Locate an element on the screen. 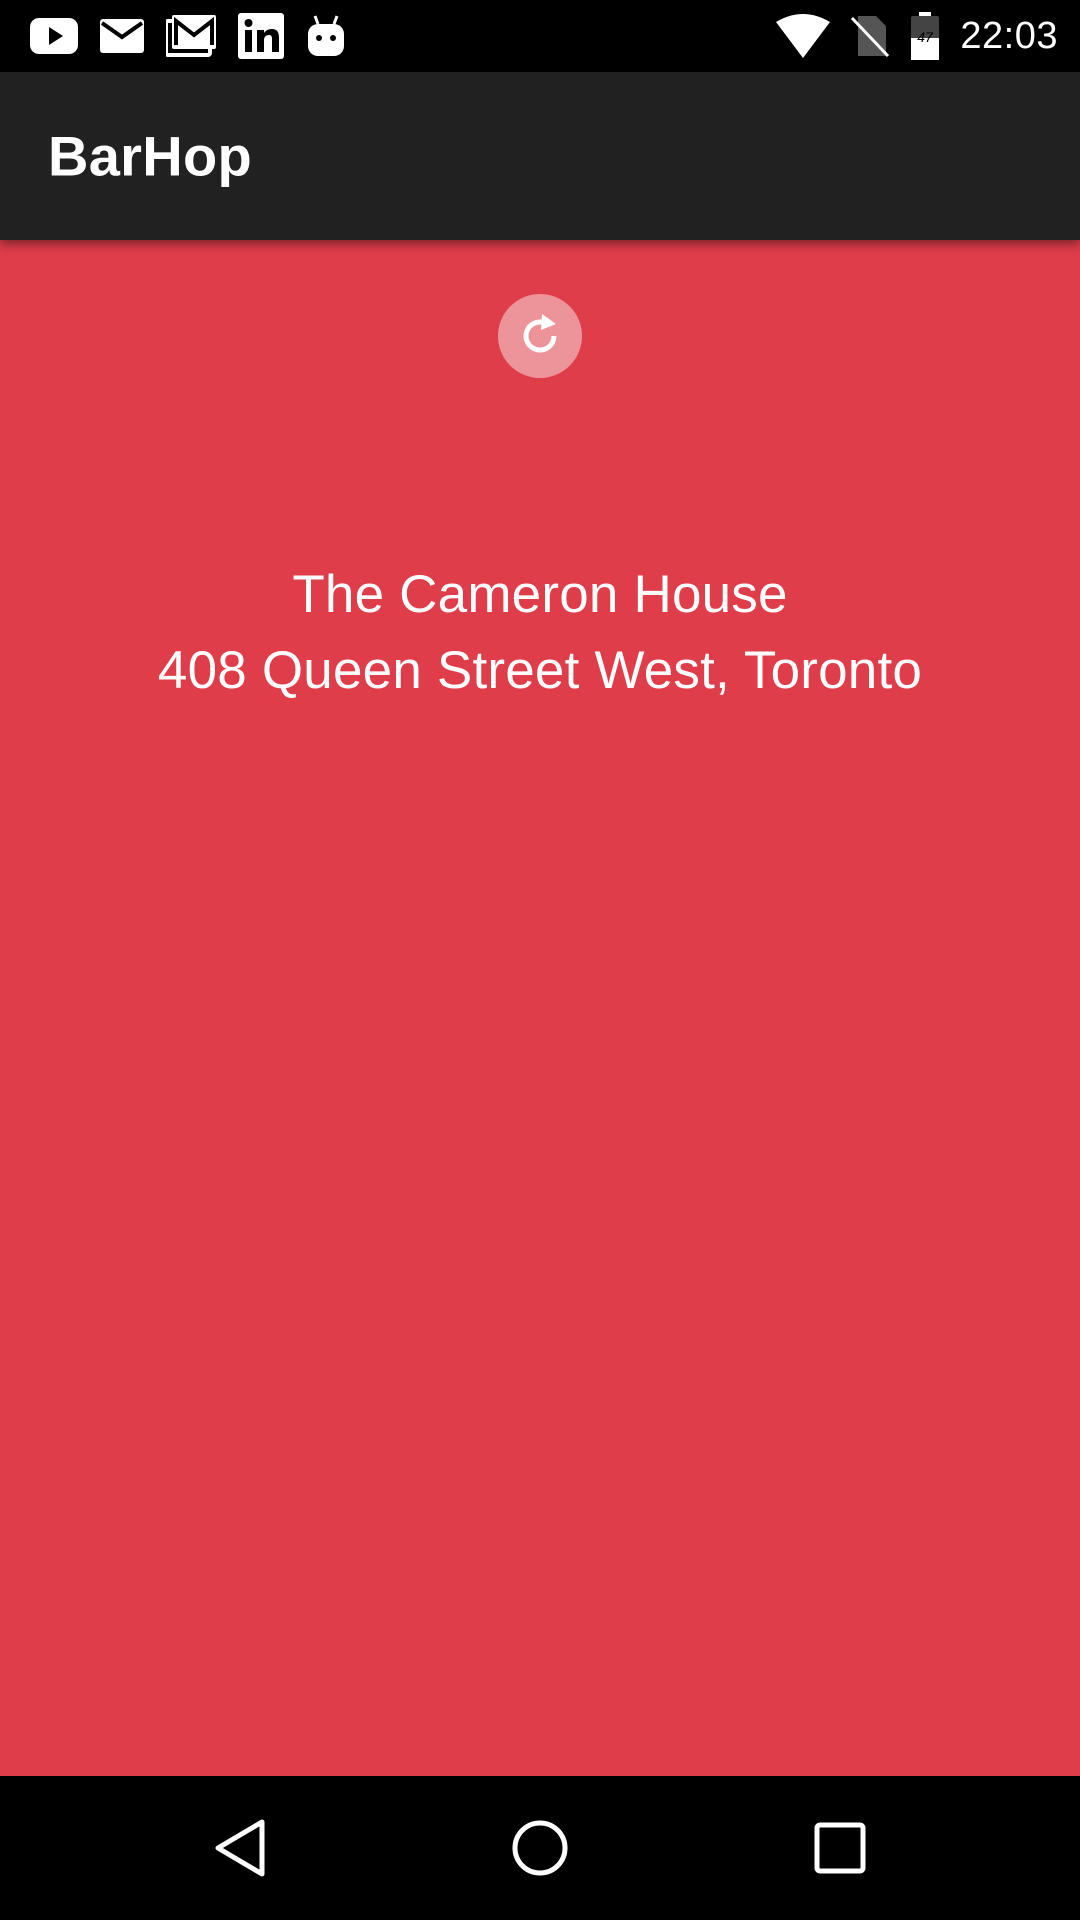 The width and height of the screenshot is (1080, 1920). youtube-icon is located at coordinates (54, 36).